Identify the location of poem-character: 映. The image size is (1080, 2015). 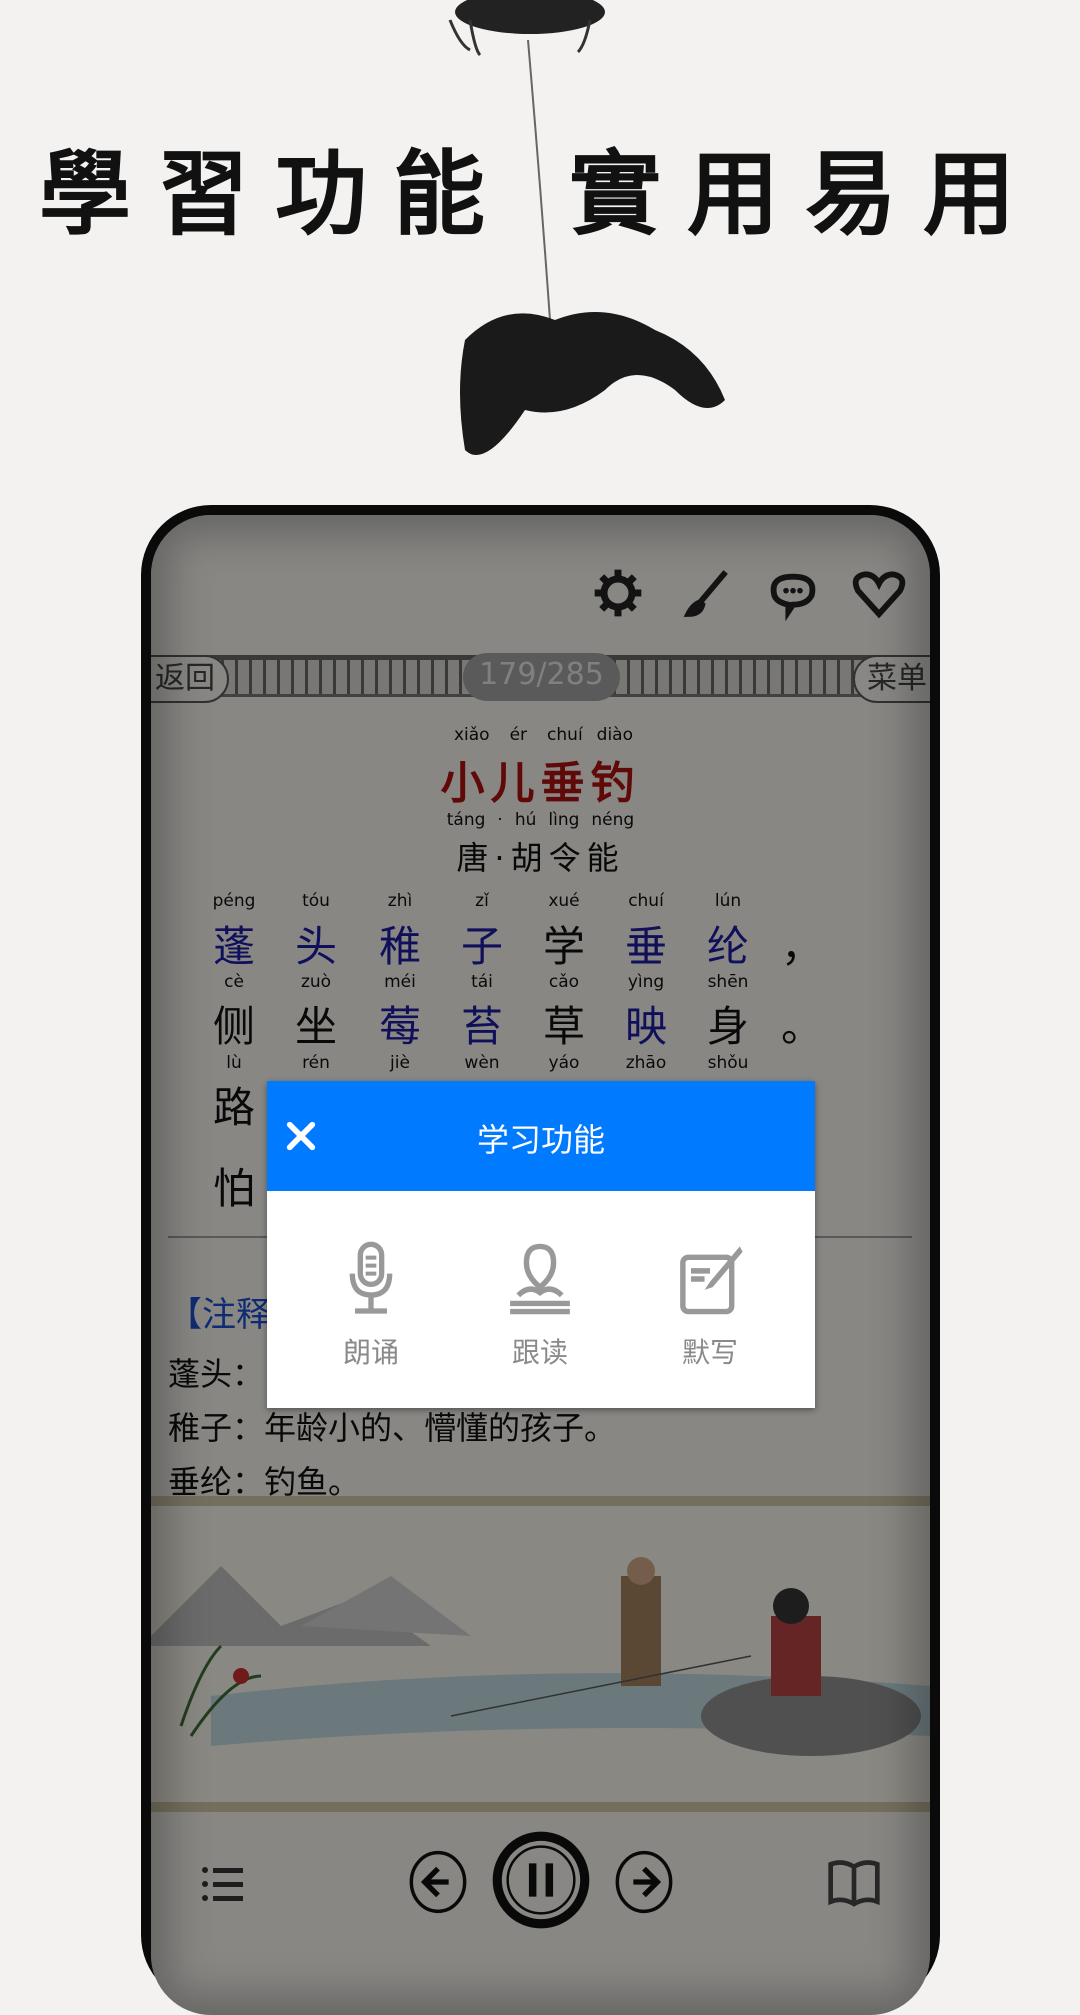
(646, 1023).